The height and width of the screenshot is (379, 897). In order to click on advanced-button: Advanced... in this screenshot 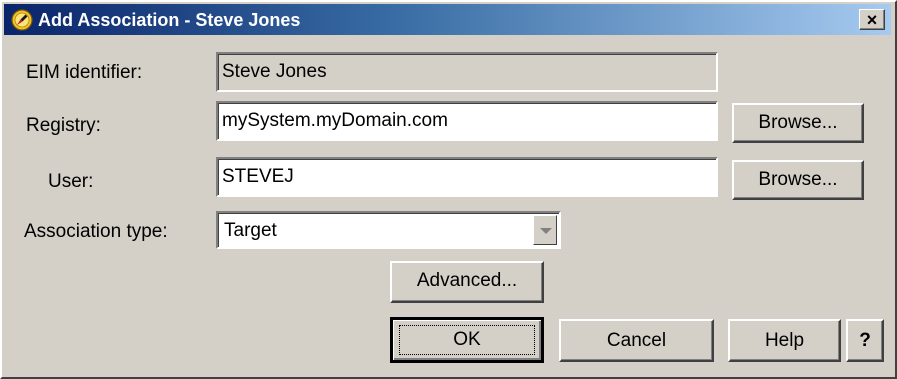, I will do `click(467, 282)`.